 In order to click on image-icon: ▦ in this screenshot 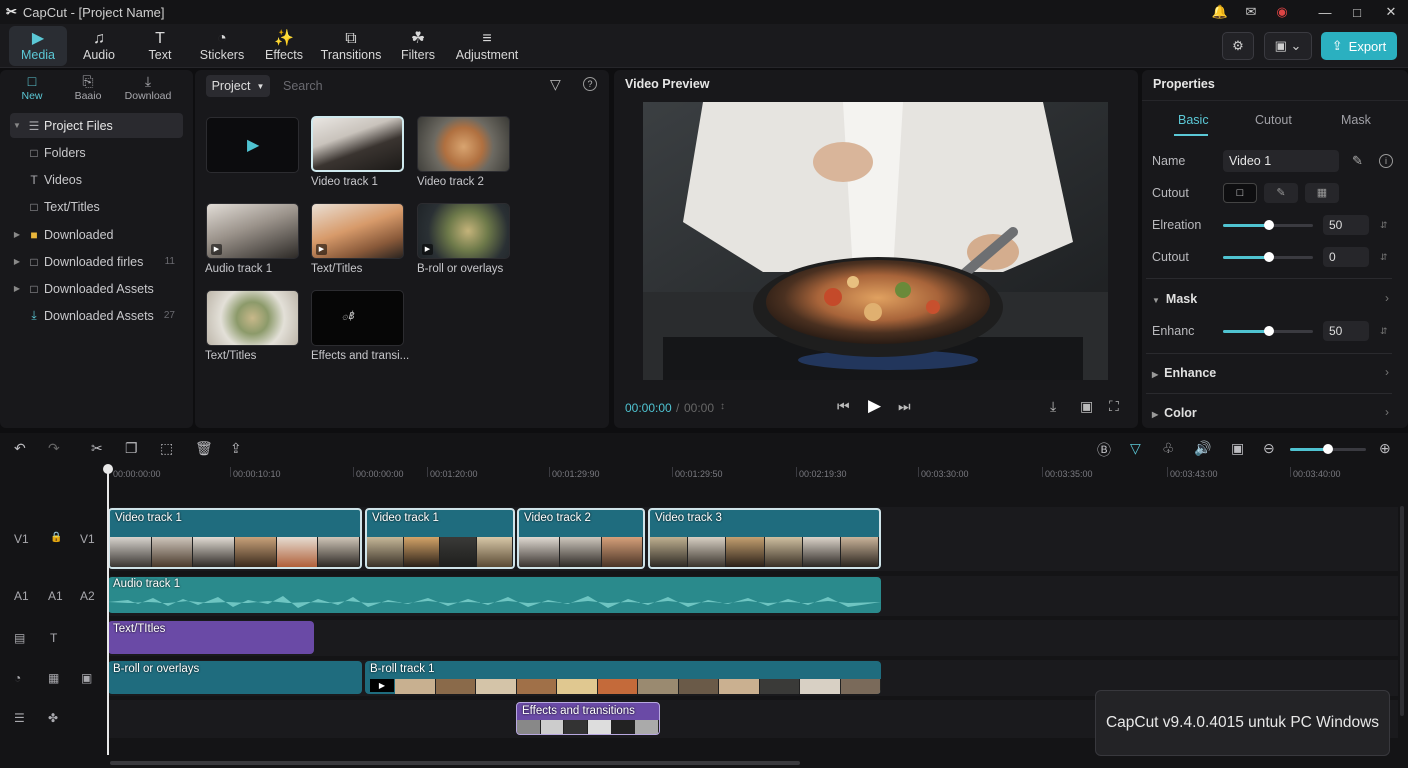, I will do `click(53, 678)`.